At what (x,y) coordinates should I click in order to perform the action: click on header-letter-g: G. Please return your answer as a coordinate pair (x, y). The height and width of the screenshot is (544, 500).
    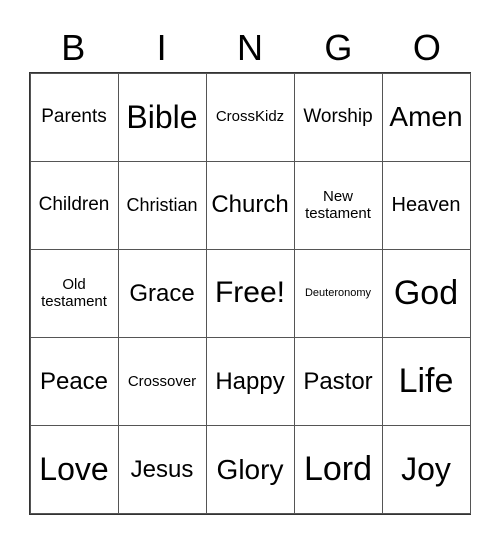
    Looking at the image, I should click on (338, 47).